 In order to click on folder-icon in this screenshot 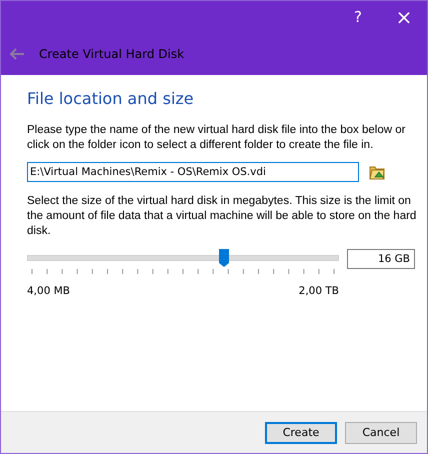, I will do `click(377, 172)`.